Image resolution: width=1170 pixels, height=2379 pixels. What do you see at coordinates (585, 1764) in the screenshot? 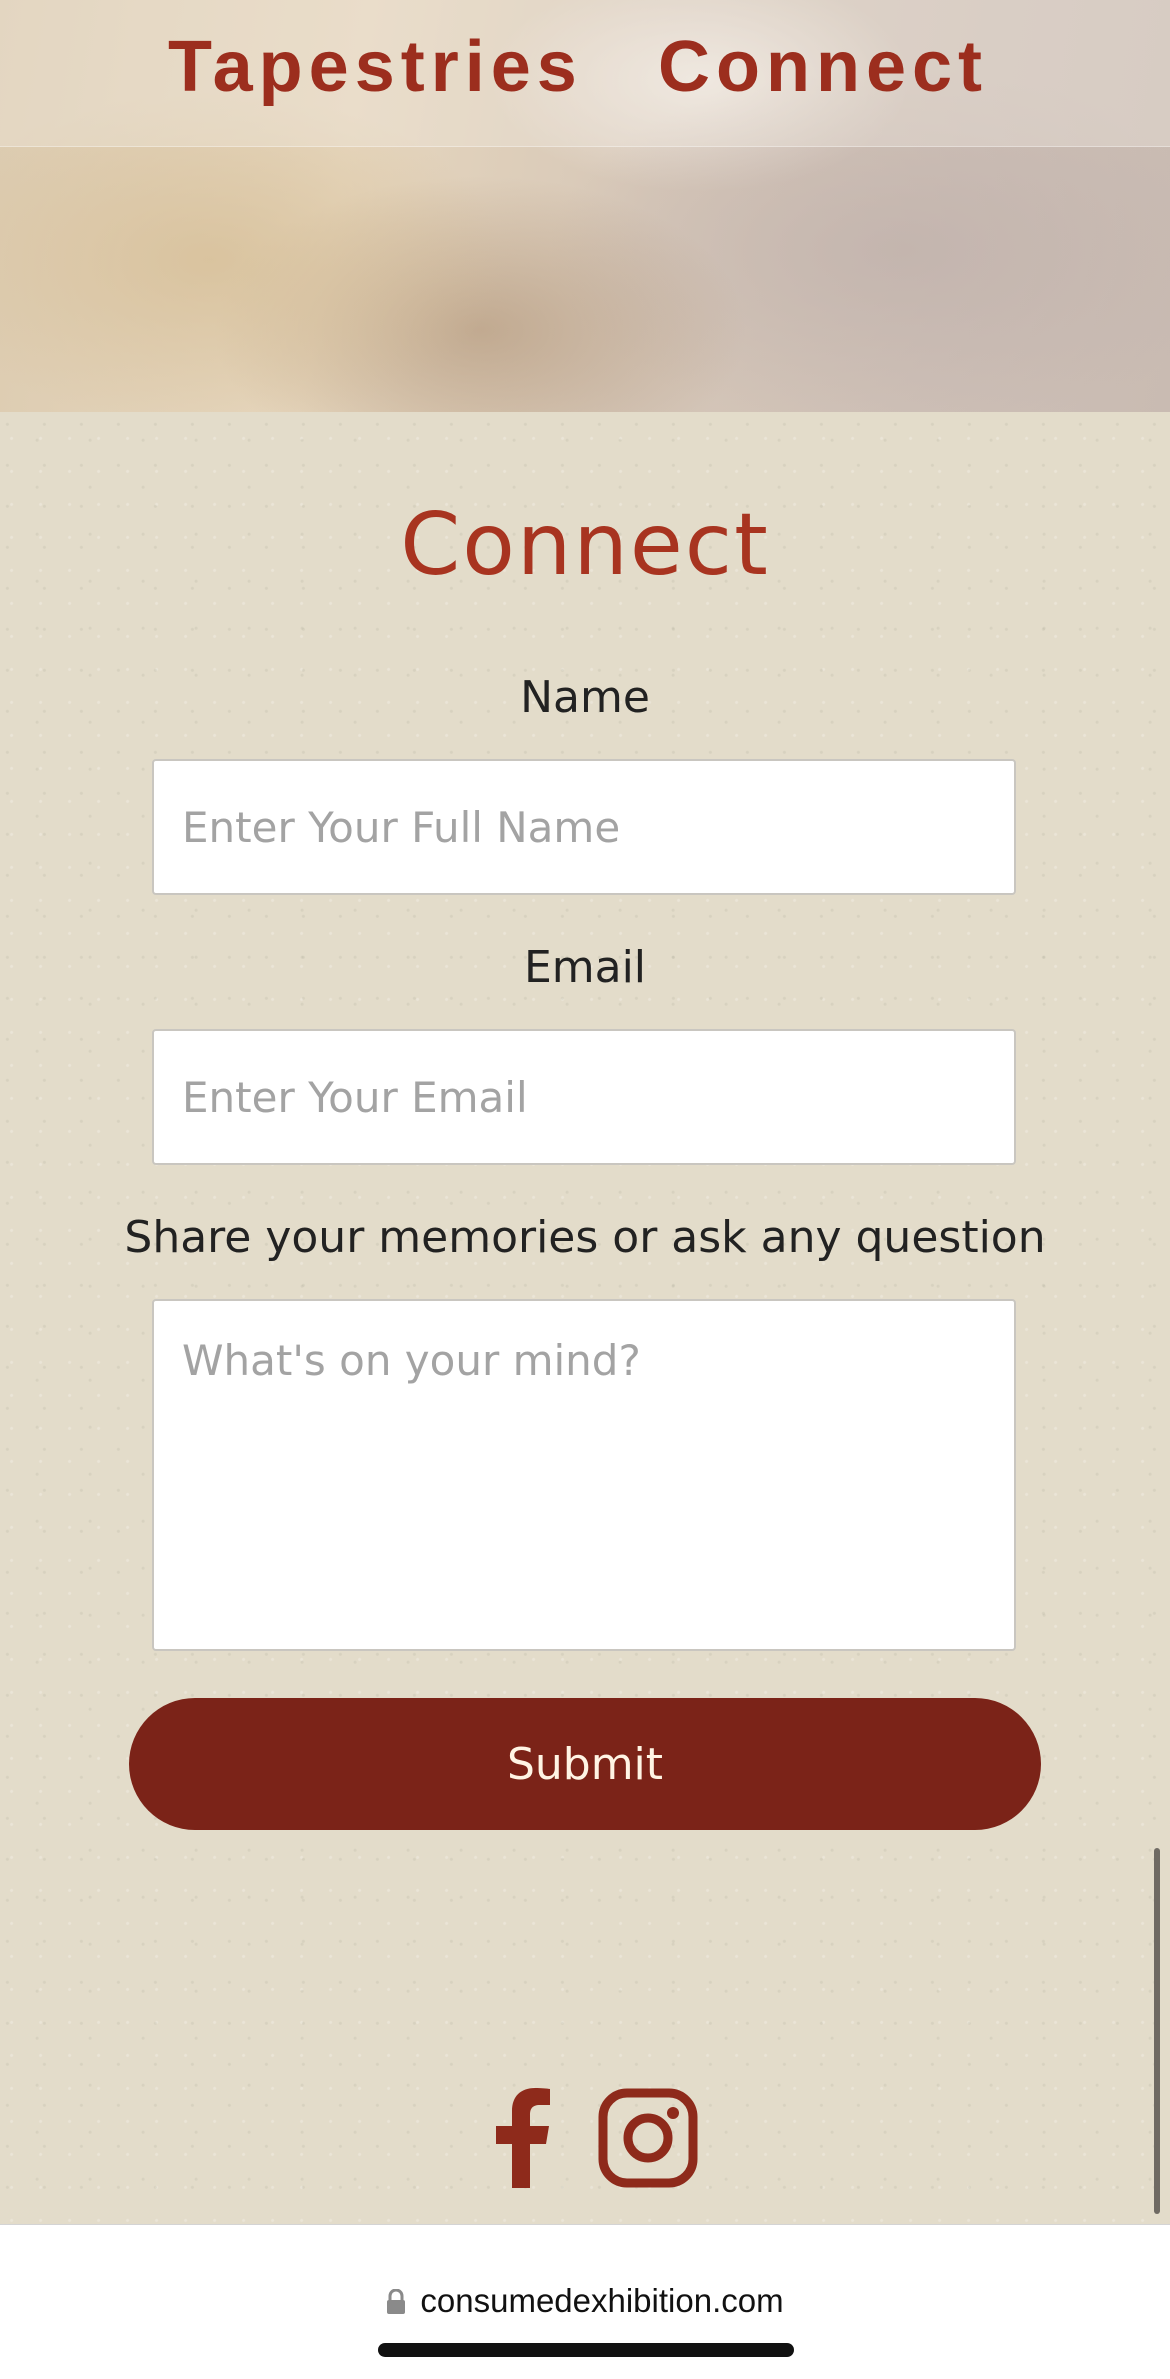
I see `submit-button: Submit` at bounding box center [585, 1764].